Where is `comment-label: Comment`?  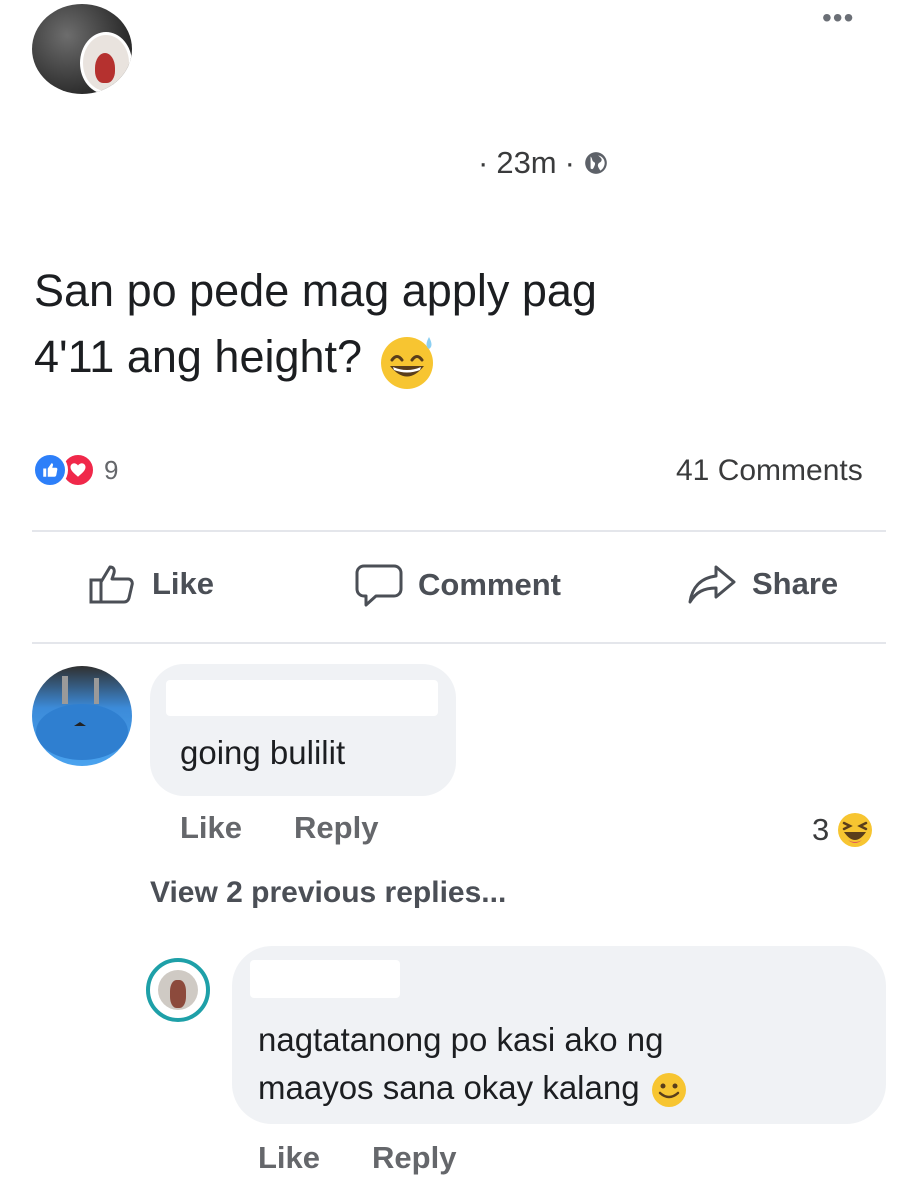 comment-label: Comment is located at coordinates (489, 584).